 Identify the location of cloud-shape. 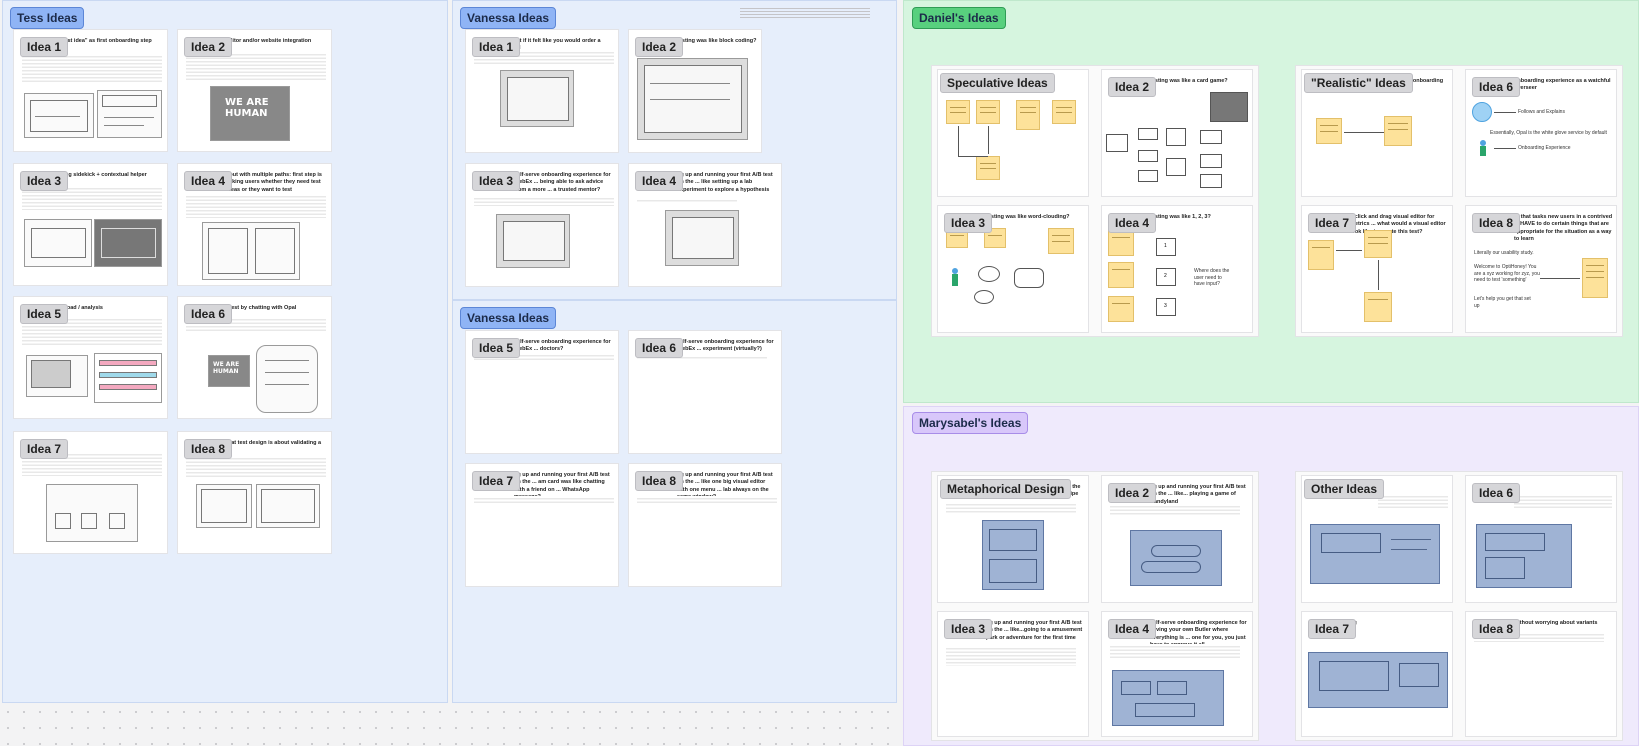
(984, 297).